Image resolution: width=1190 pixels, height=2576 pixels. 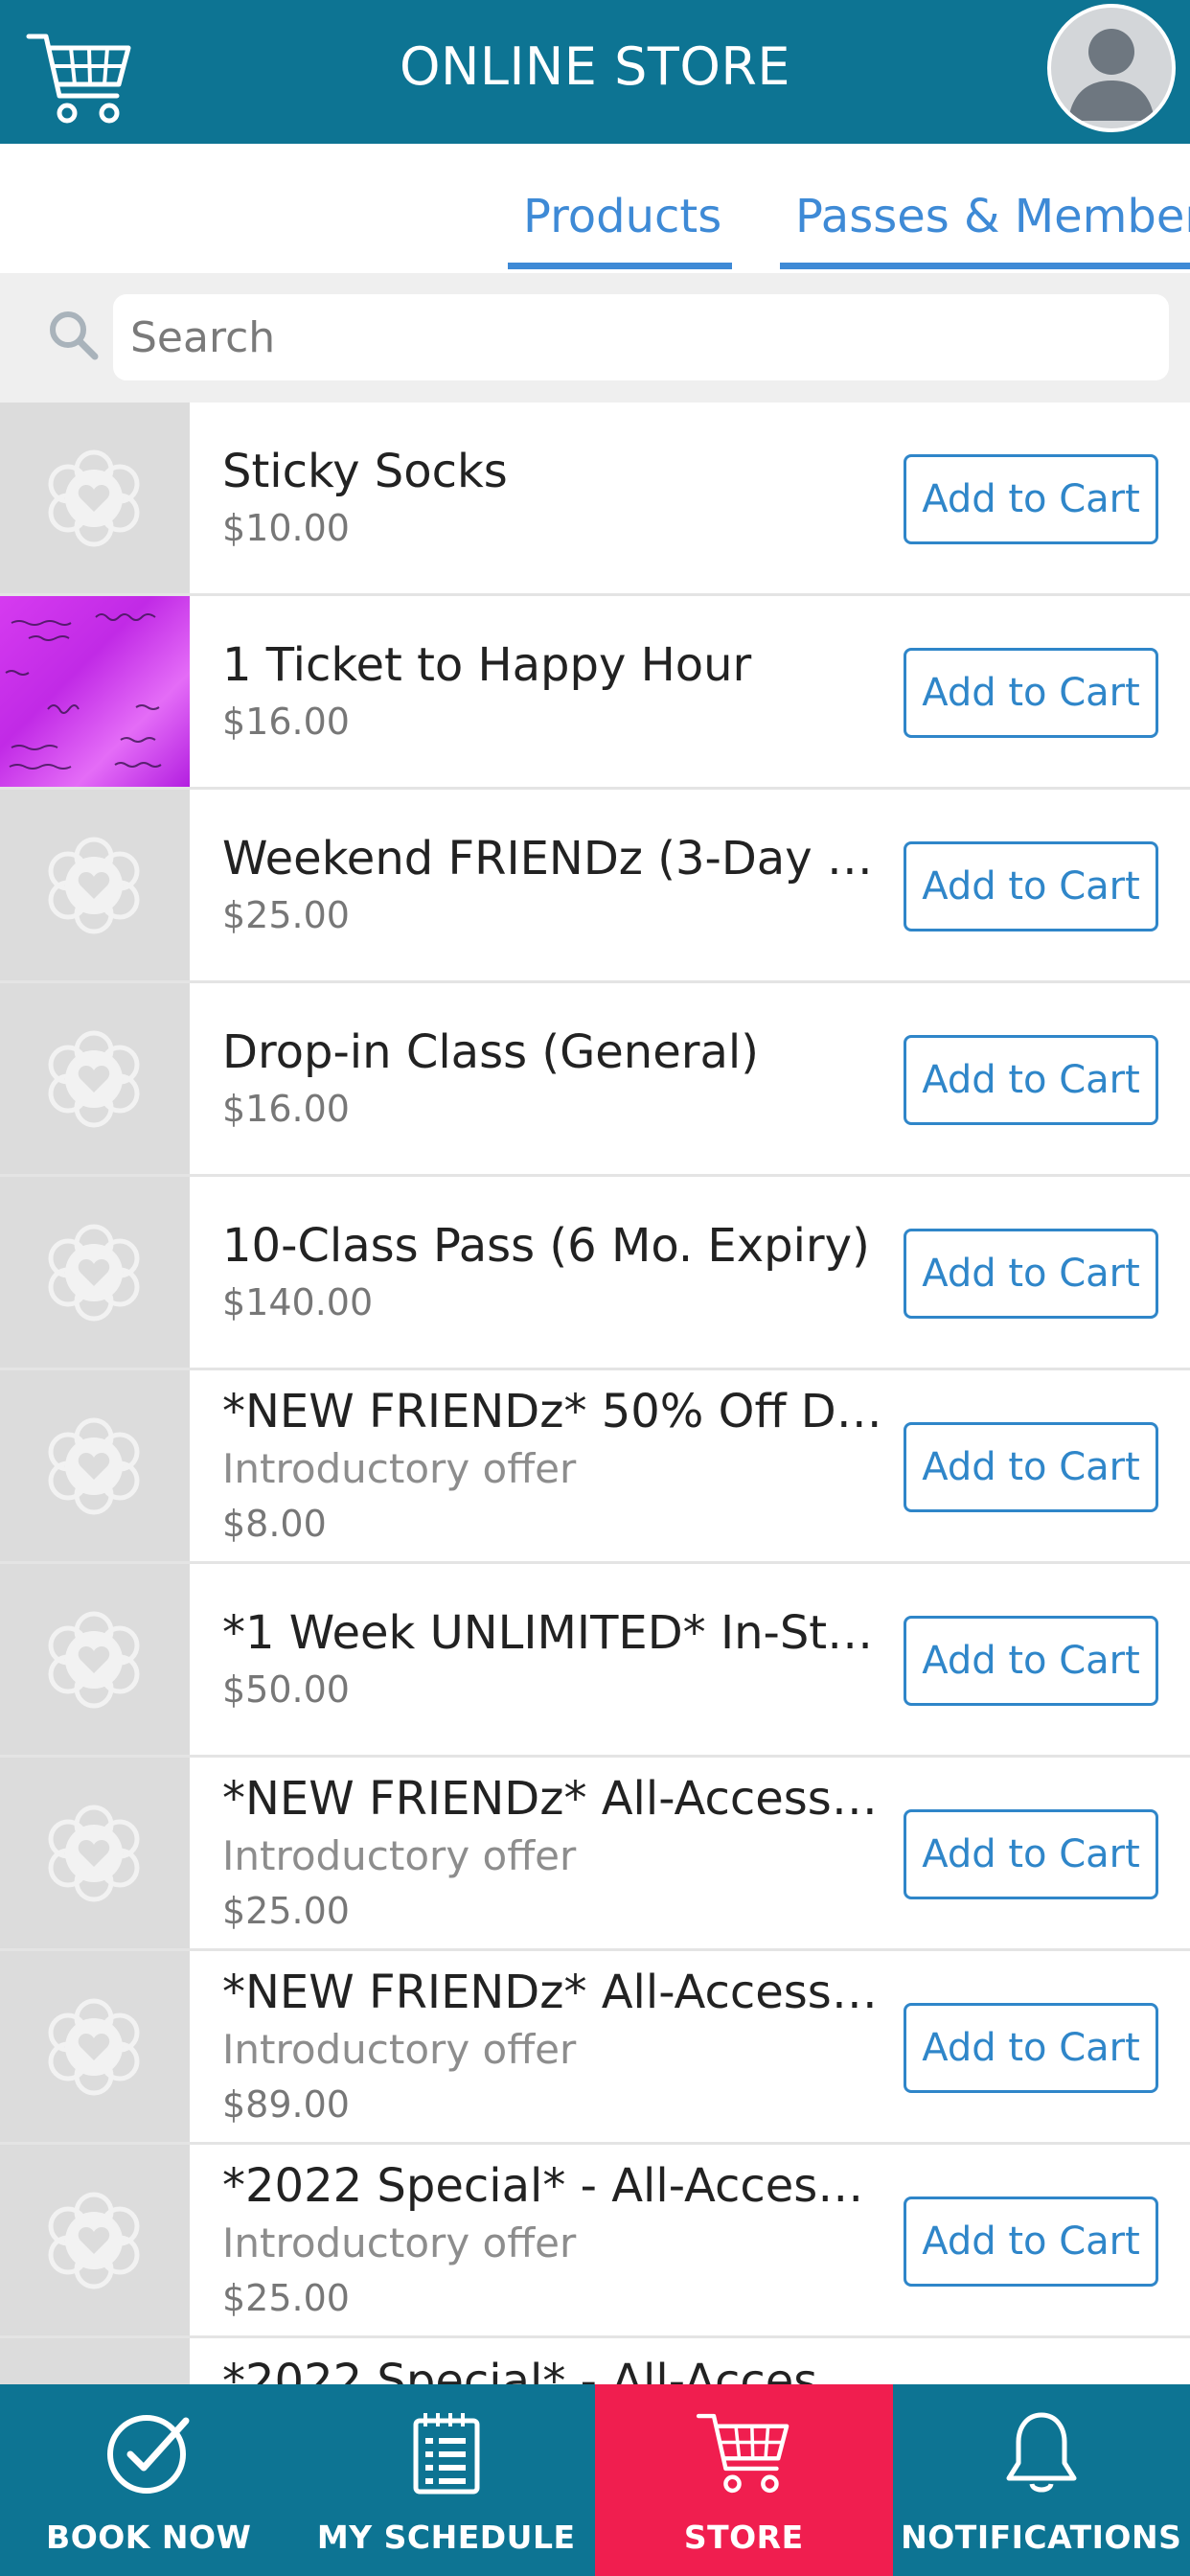 What do you see at coordinates (1041, 2537) in the screenshot?
I see `nav-label: NOTIFICATIONS` at bounding box center [1041, 2537].